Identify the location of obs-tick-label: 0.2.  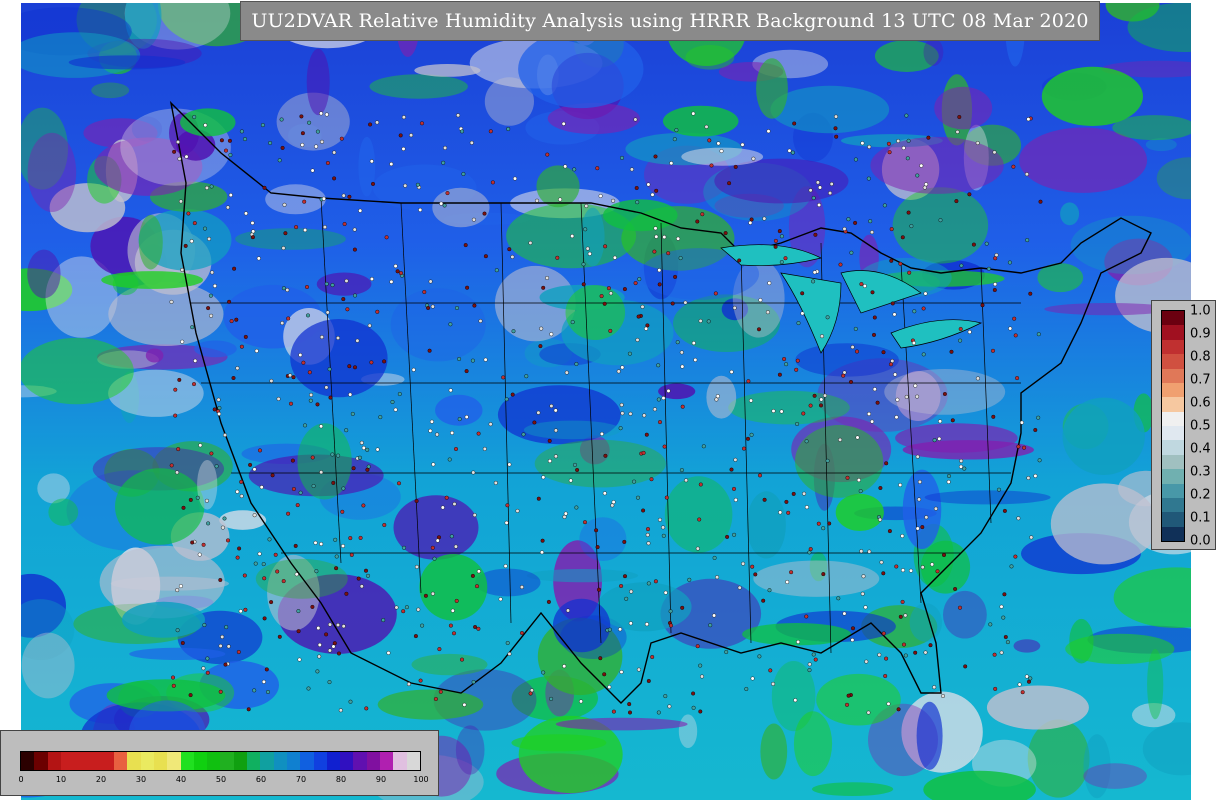
(1200, 495).